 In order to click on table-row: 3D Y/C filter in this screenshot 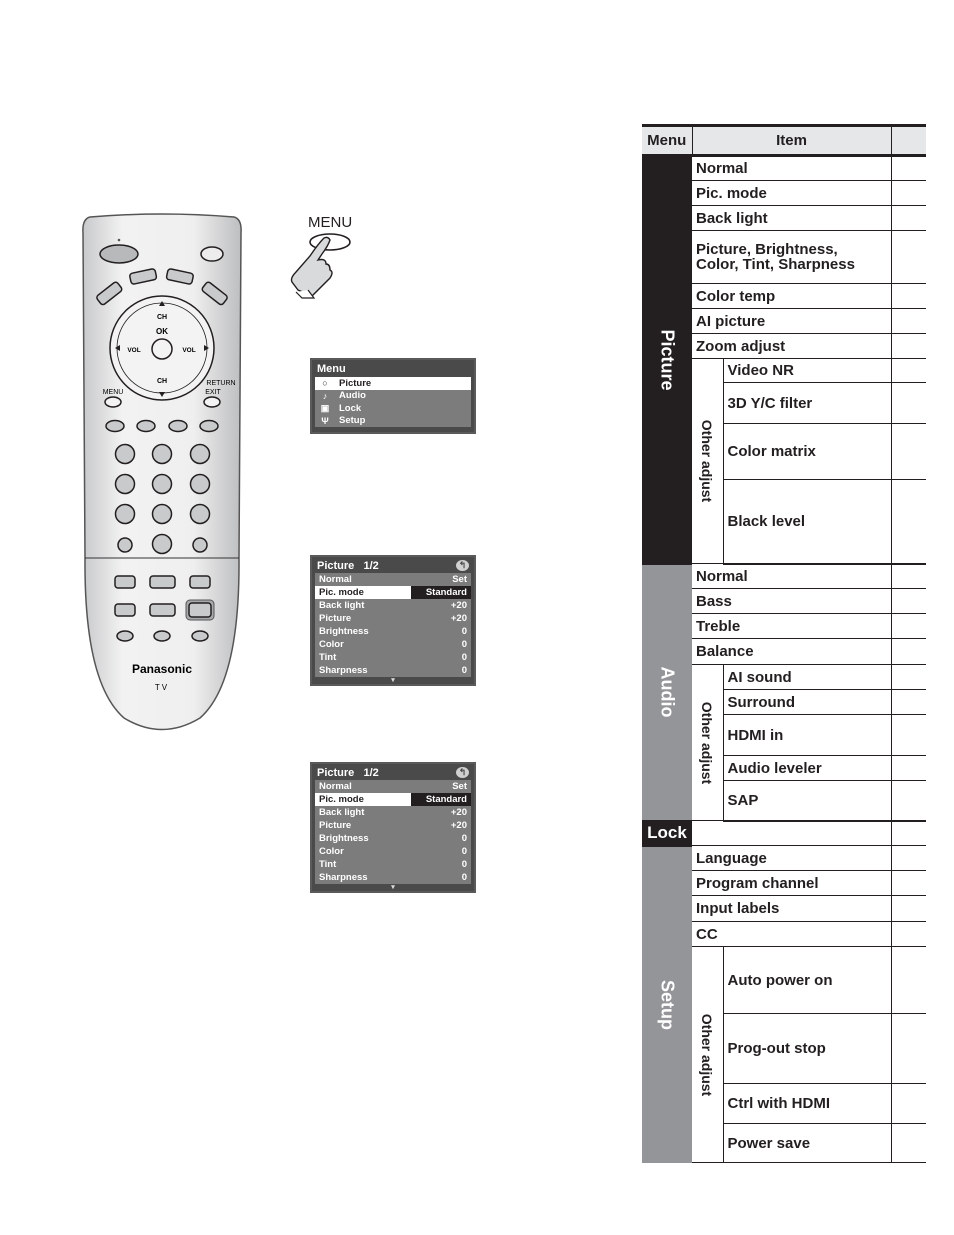, I will do `click(807, 403)`.